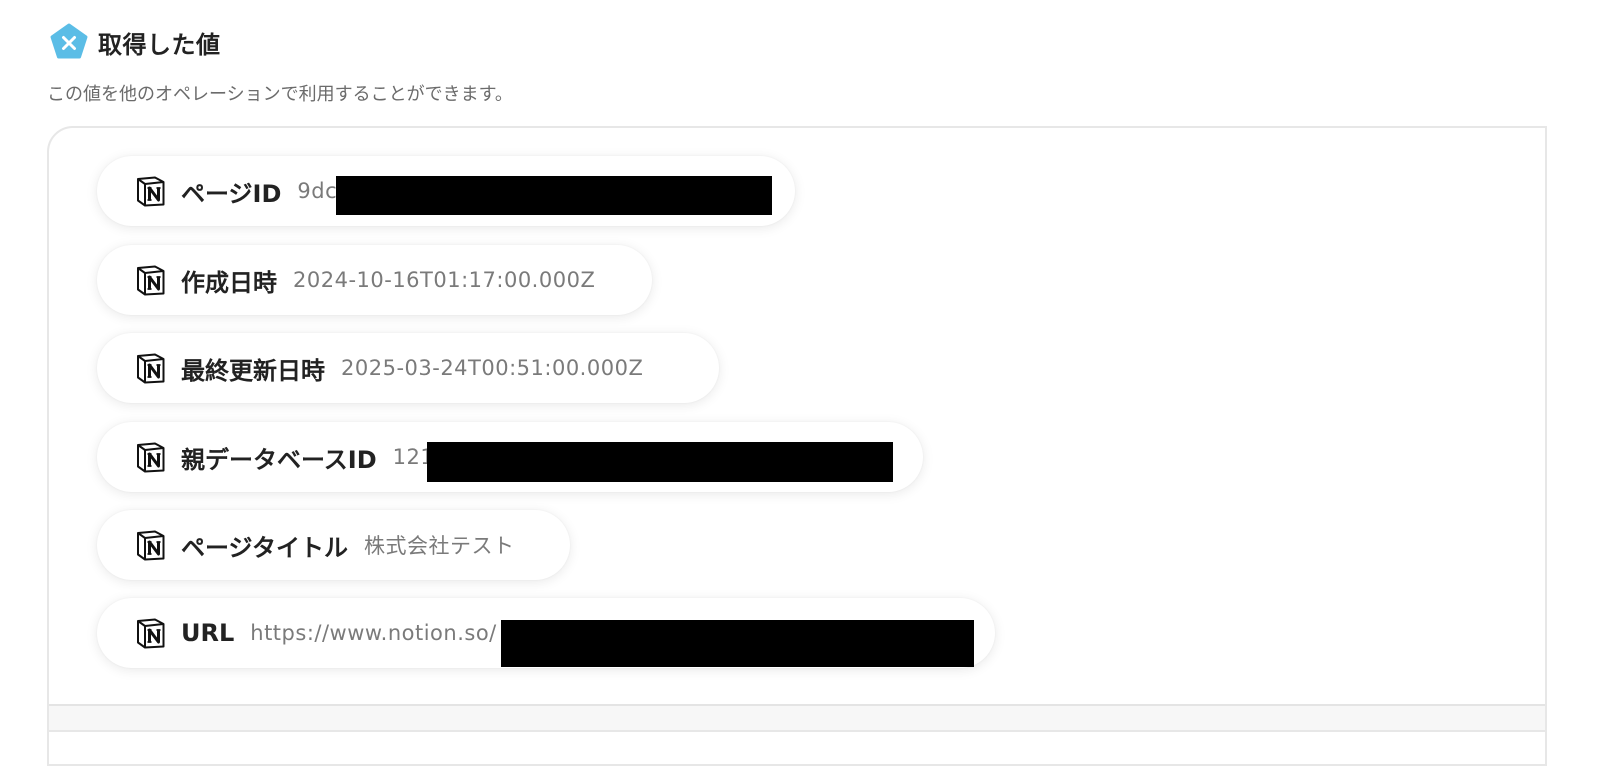 Image resolution: width=1600 pixels, height=766 pixels. What do you see at coordinates (317, 191) in the screenshot?
I see `value-text: 9dc` at bounding box center [317, 191].